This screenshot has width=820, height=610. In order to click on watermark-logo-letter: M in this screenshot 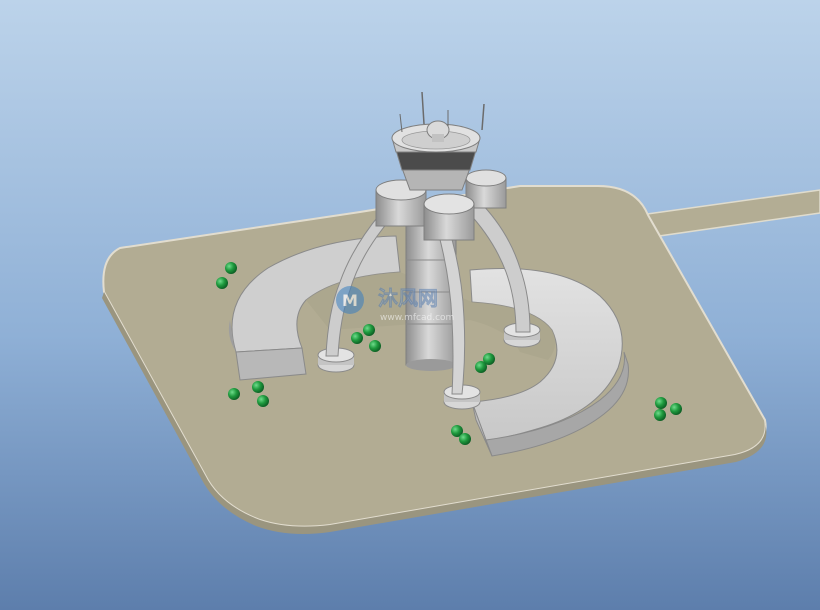, I will do `click(350, 300)`.